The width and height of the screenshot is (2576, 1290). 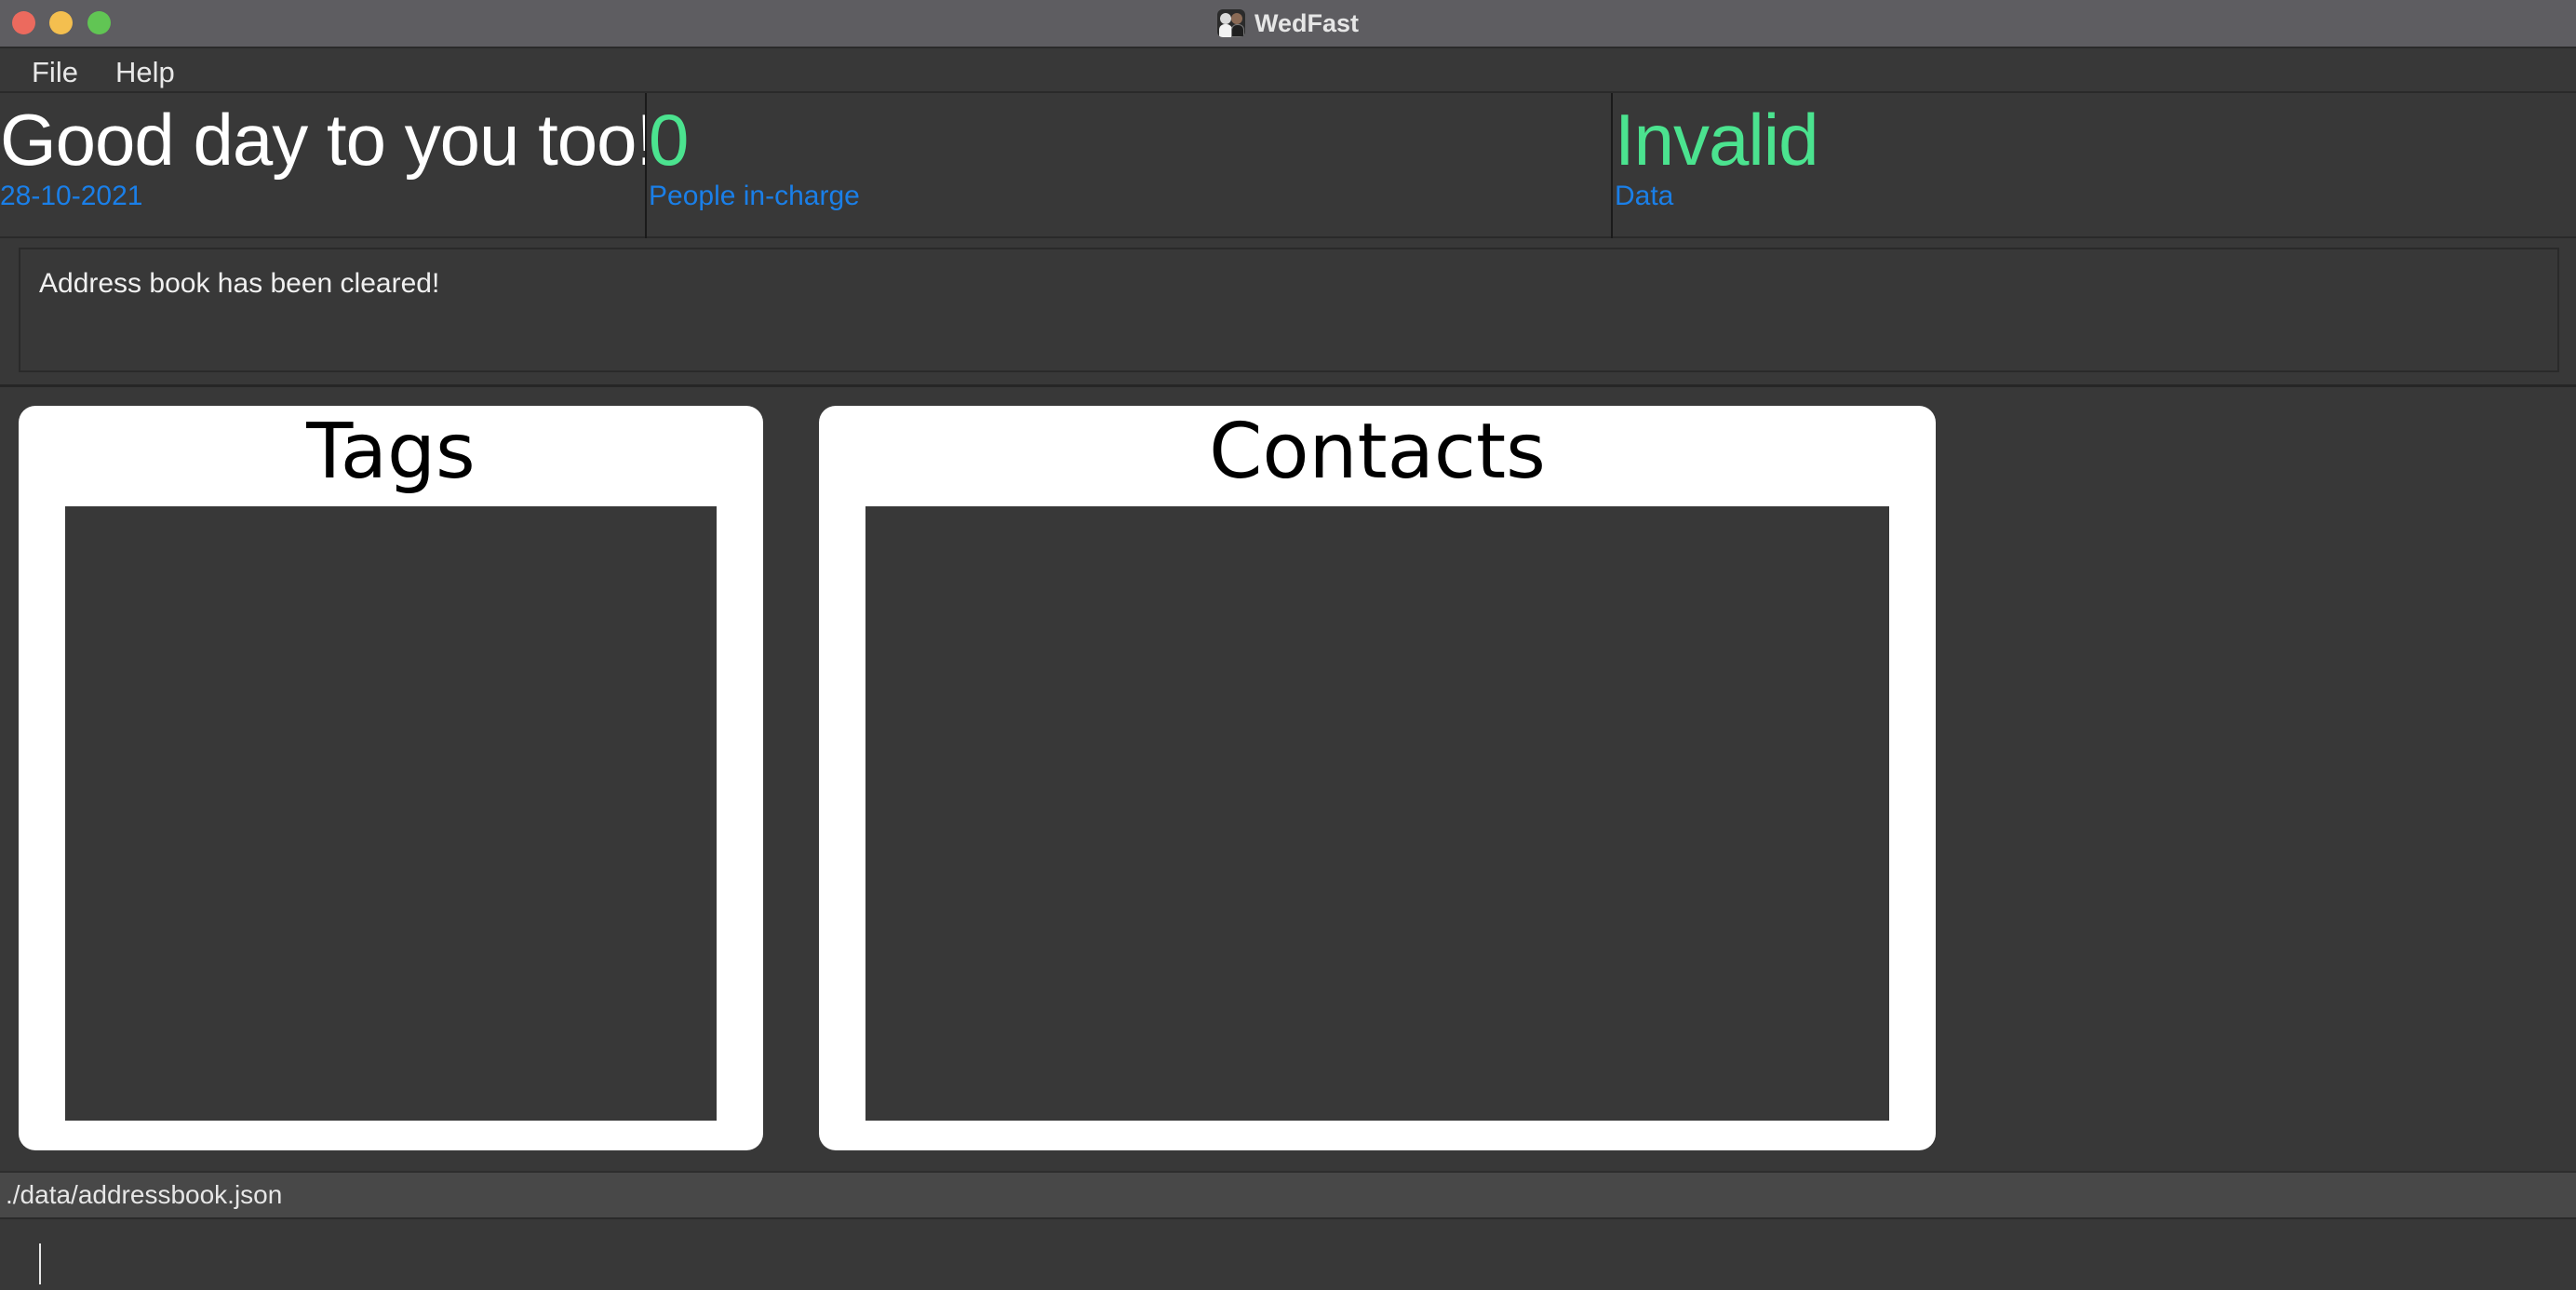 What do you see at coordinates (1644, 196) in the screenshot?
I see `data-status-label: Data` at bounding box center [1644, 196].